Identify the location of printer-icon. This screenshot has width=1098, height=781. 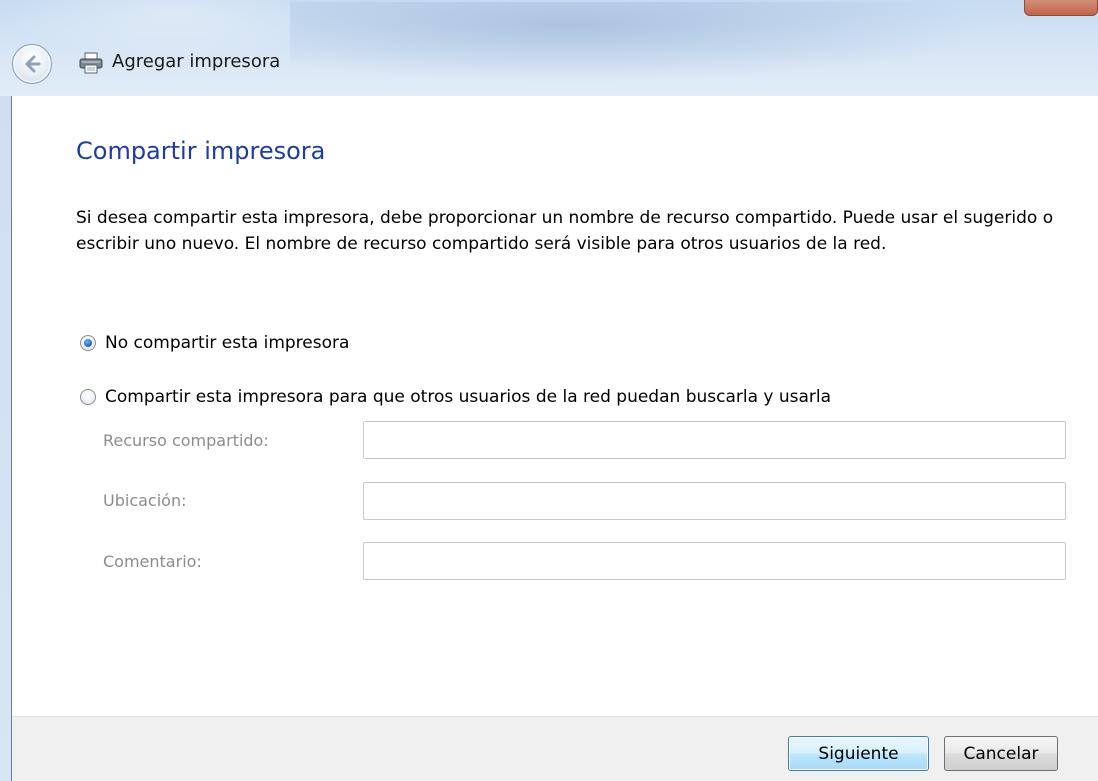
(91, 63).